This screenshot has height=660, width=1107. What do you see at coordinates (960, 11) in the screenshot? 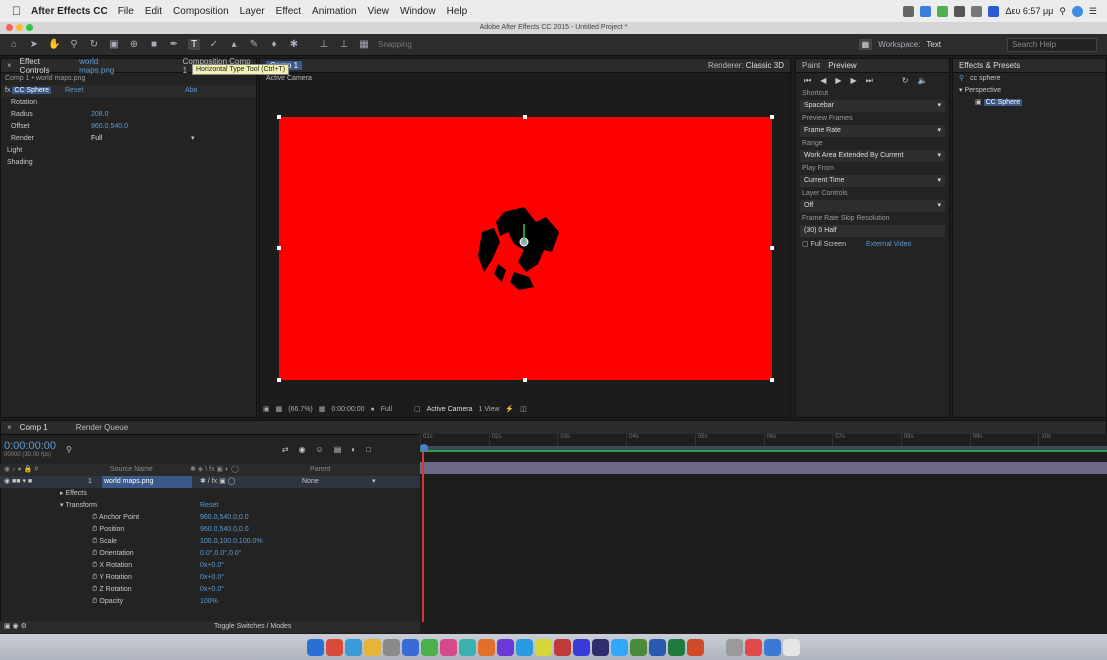
I see `wifi-icon` at bounding box center [960, 11].